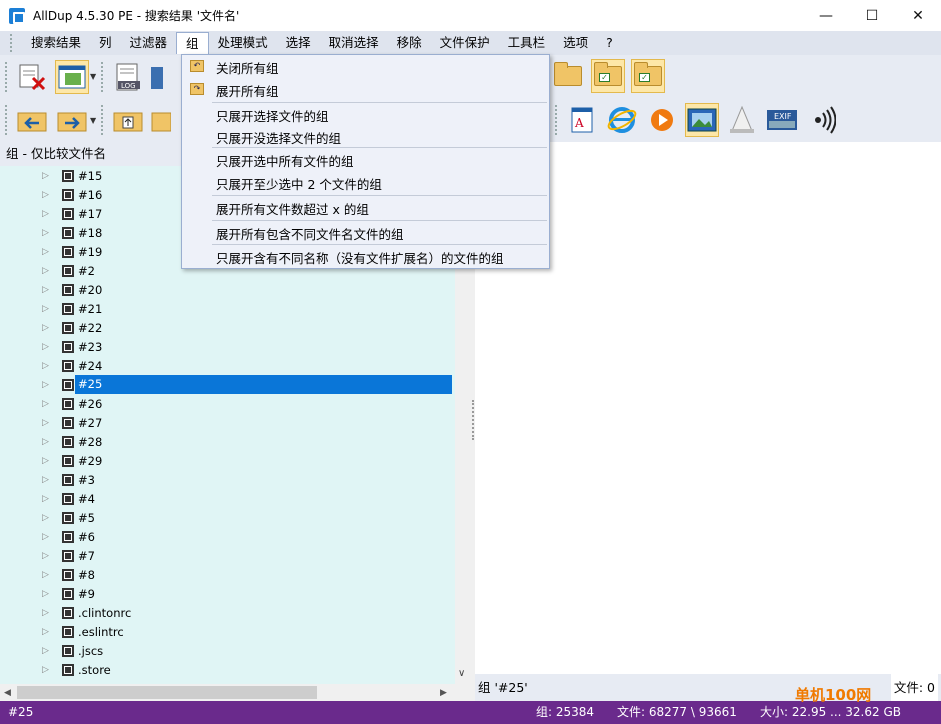 The height and width of the screenshot is (724, 941). What do you see at coordinates (32, 120) in the screenshot?
I see `move-back-button` at bounding box center [32, 120].